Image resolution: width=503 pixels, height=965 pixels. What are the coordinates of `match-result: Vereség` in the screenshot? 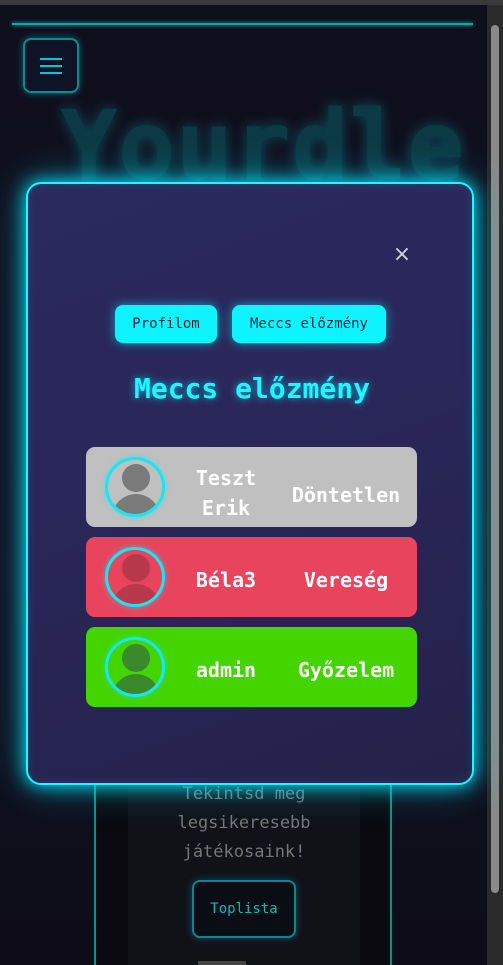 It's located at (346, 580).